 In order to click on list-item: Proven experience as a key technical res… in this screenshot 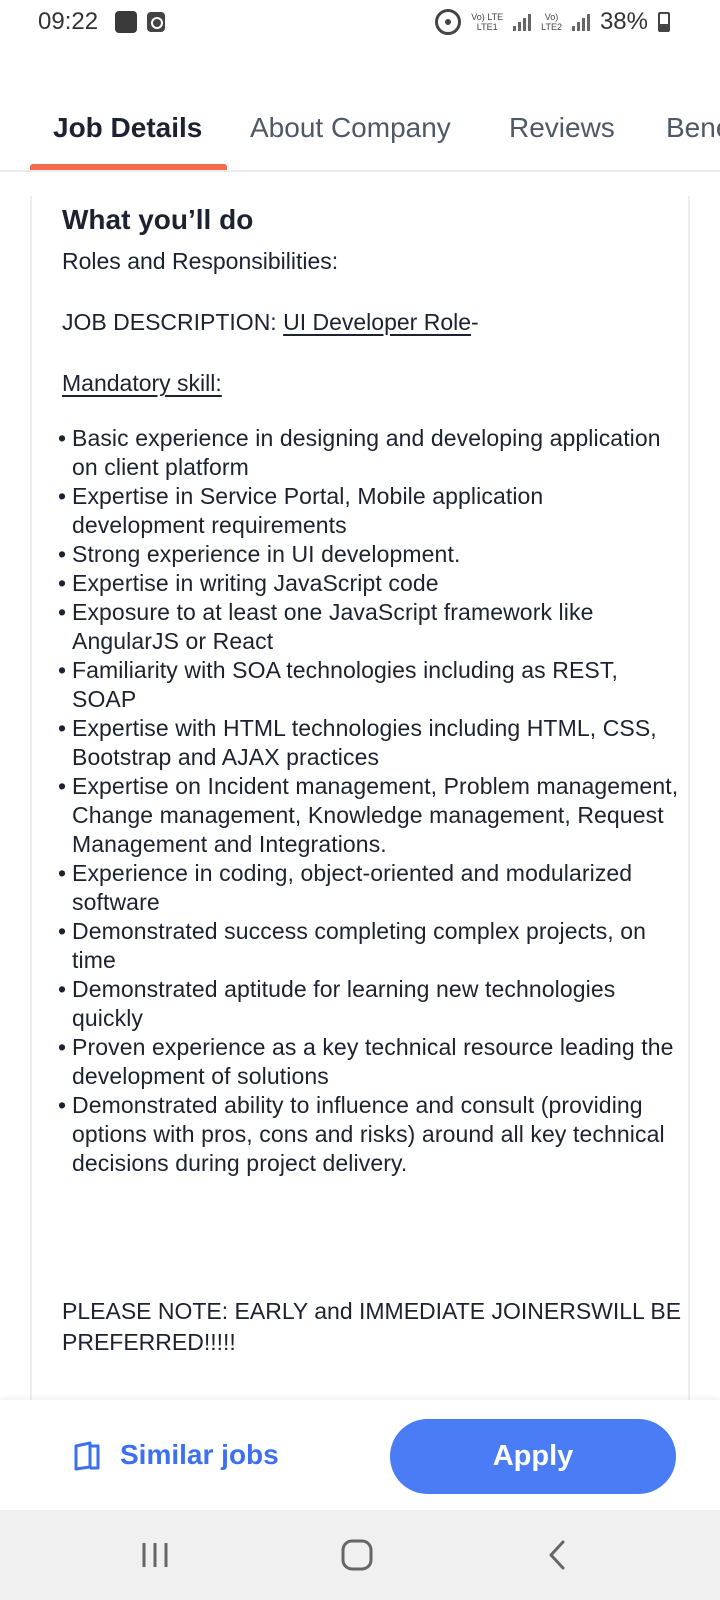, I will do `click(370, 1062)`.